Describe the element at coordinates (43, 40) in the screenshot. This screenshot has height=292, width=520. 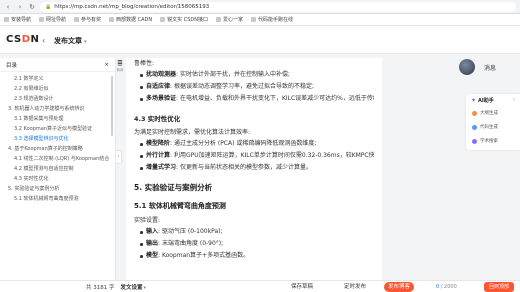
I see `back-chevron-icon: ‹` at that location.